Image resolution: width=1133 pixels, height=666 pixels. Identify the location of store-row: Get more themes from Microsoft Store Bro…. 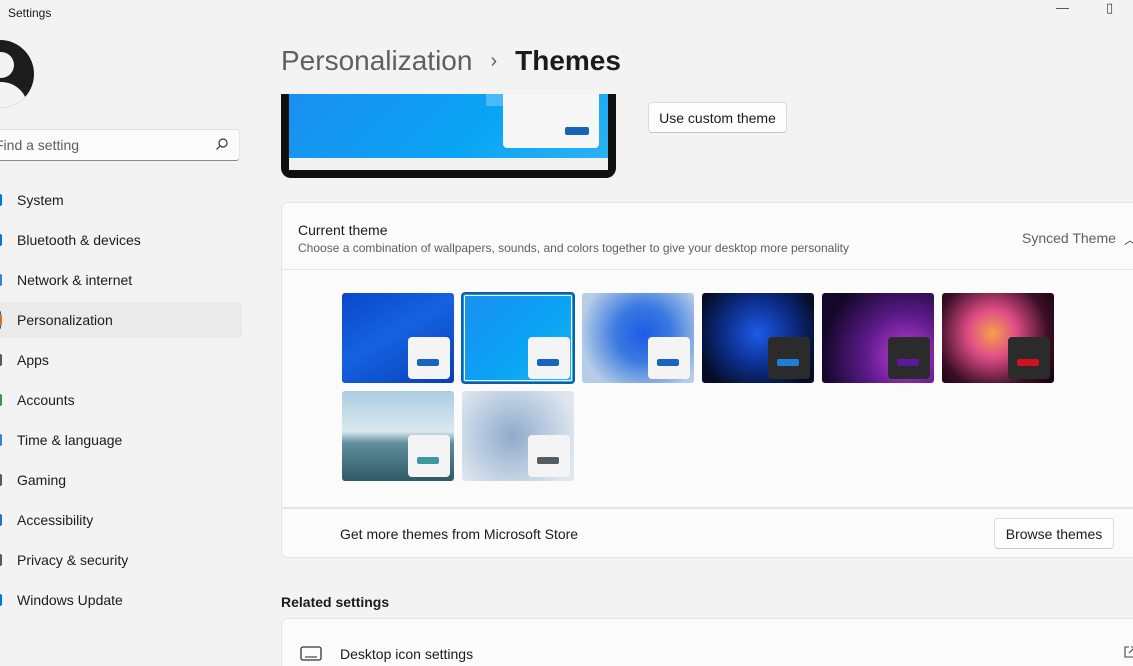
(707, 533).